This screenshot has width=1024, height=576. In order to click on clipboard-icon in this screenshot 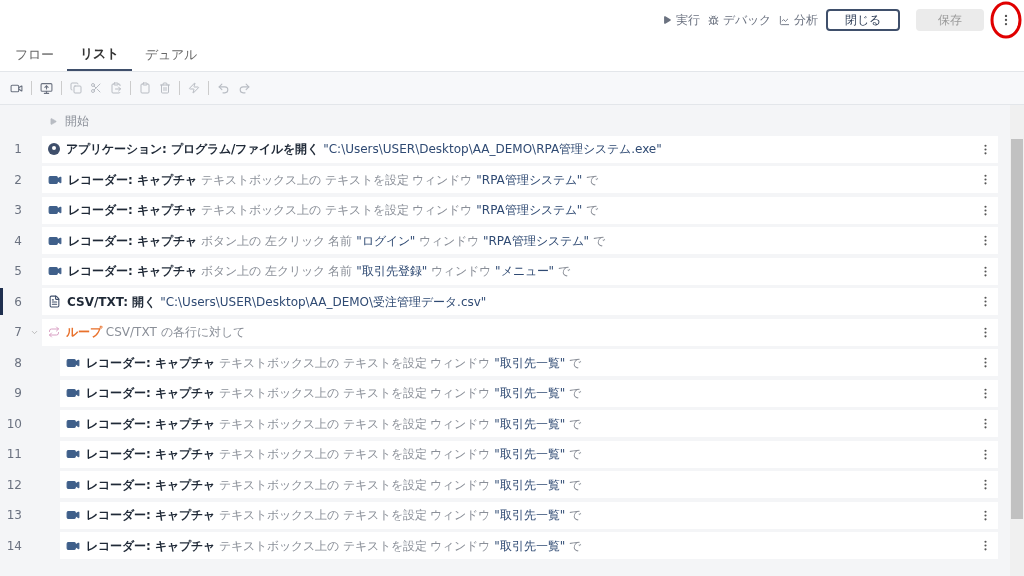, I will do `click(145, 88)`.